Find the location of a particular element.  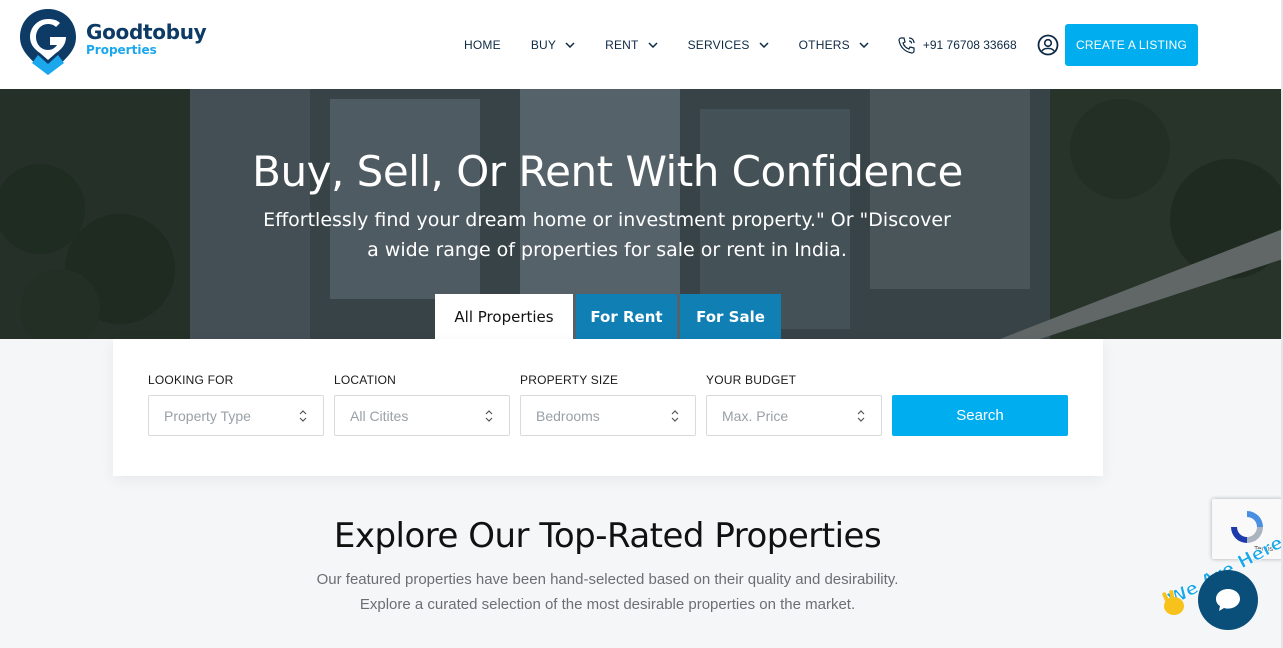

field-label: LOCATION is located at coordinates (365, 380).